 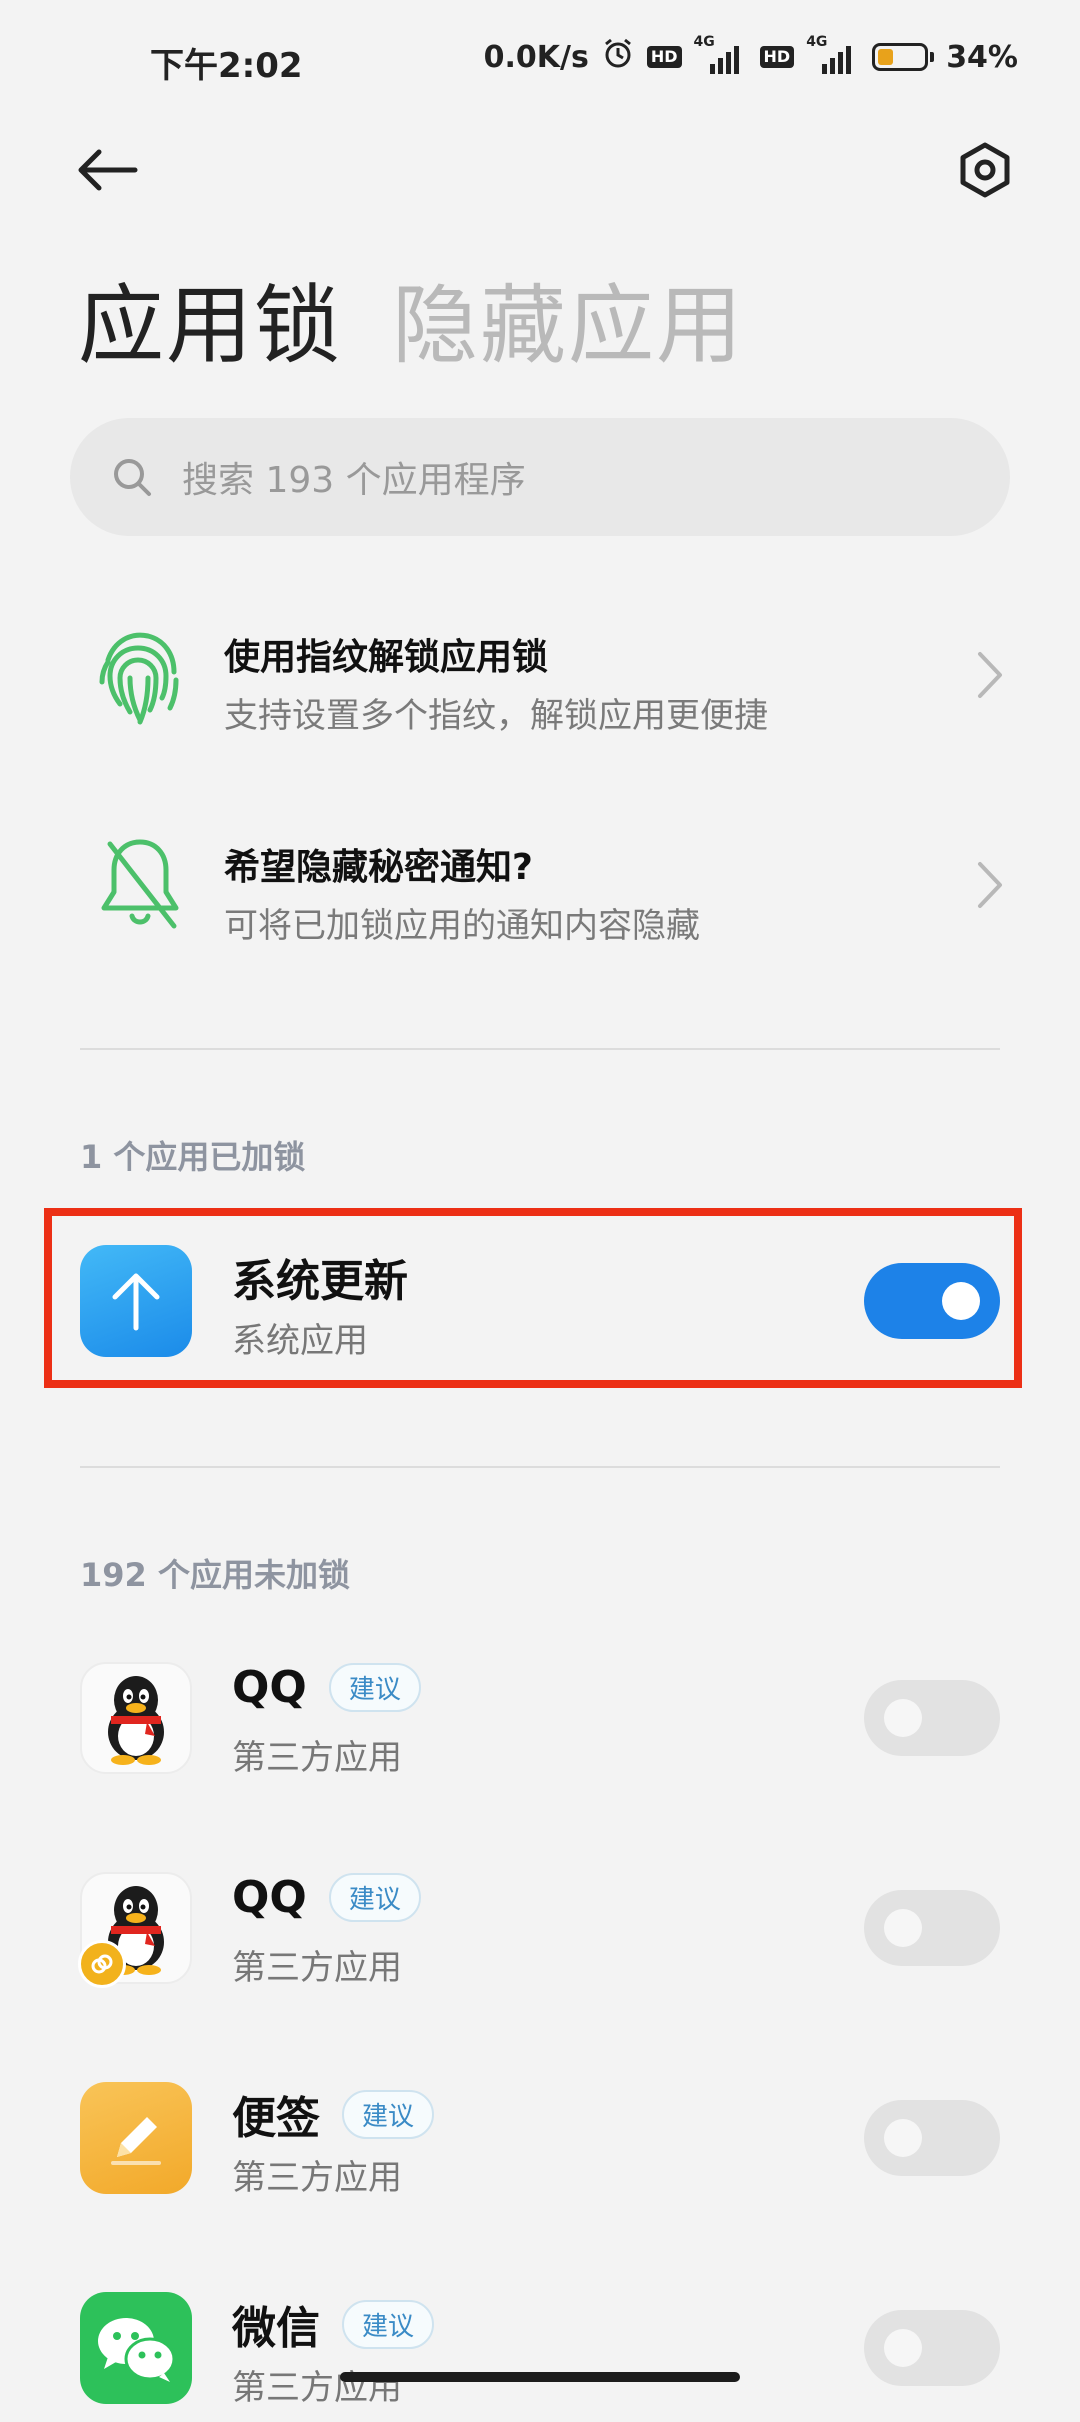 I want to click on status-bar: 下午2:02 0.0K/s HD 4G HD 4G 34%, so click(x=540, y=60).